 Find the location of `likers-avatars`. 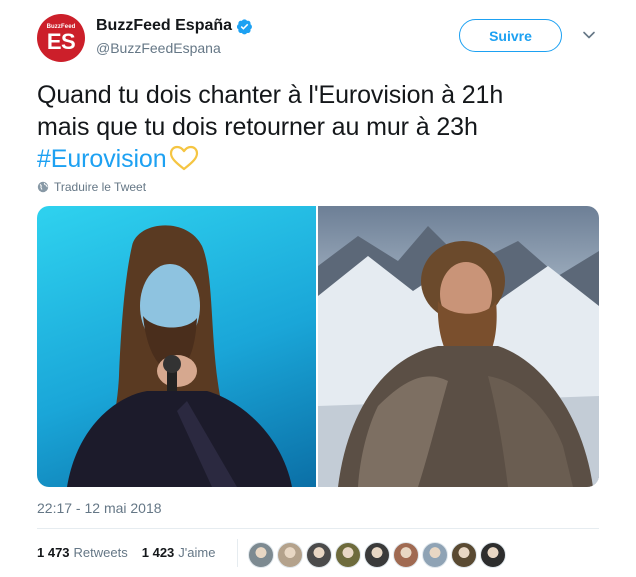

likers-avatars is located at coordinates (378, 555).